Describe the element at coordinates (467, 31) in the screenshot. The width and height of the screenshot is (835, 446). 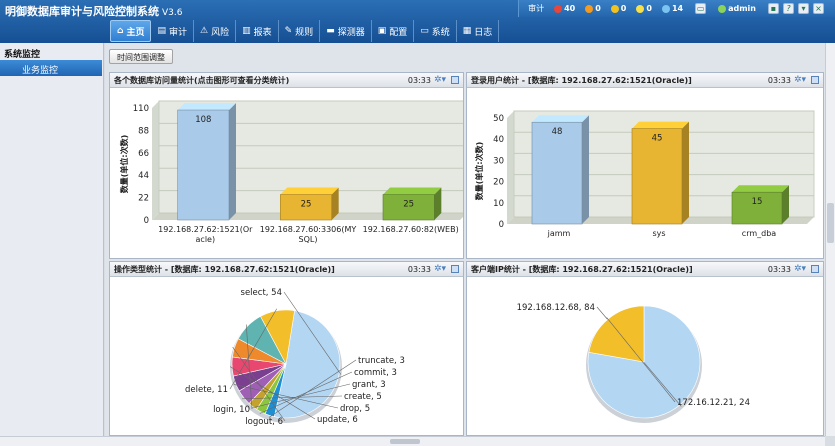
I see `log-icon: ▦` at that location.